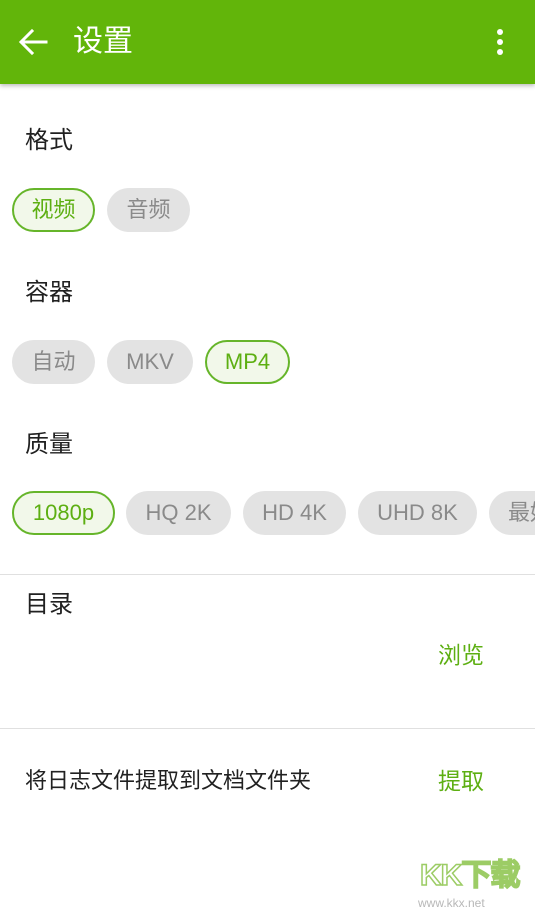 This screenshot has width=535, height=915. What do you see at coordinates (247, 362) in the screenshot?
I see `container-chip-mp4: MP4` at bounding box center [247, 362].